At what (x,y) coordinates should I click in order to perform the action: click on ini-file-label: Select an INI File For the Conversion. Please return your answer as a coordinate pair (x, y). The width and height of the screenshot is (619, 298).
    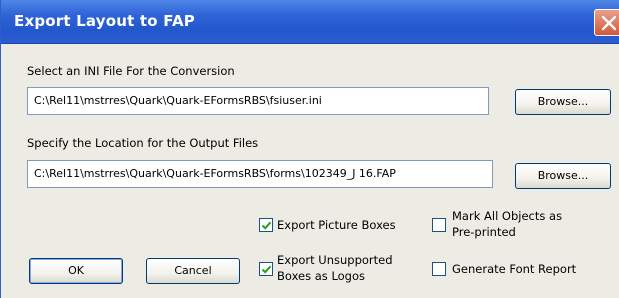
    Looking at the image, I should click on (131, 71).